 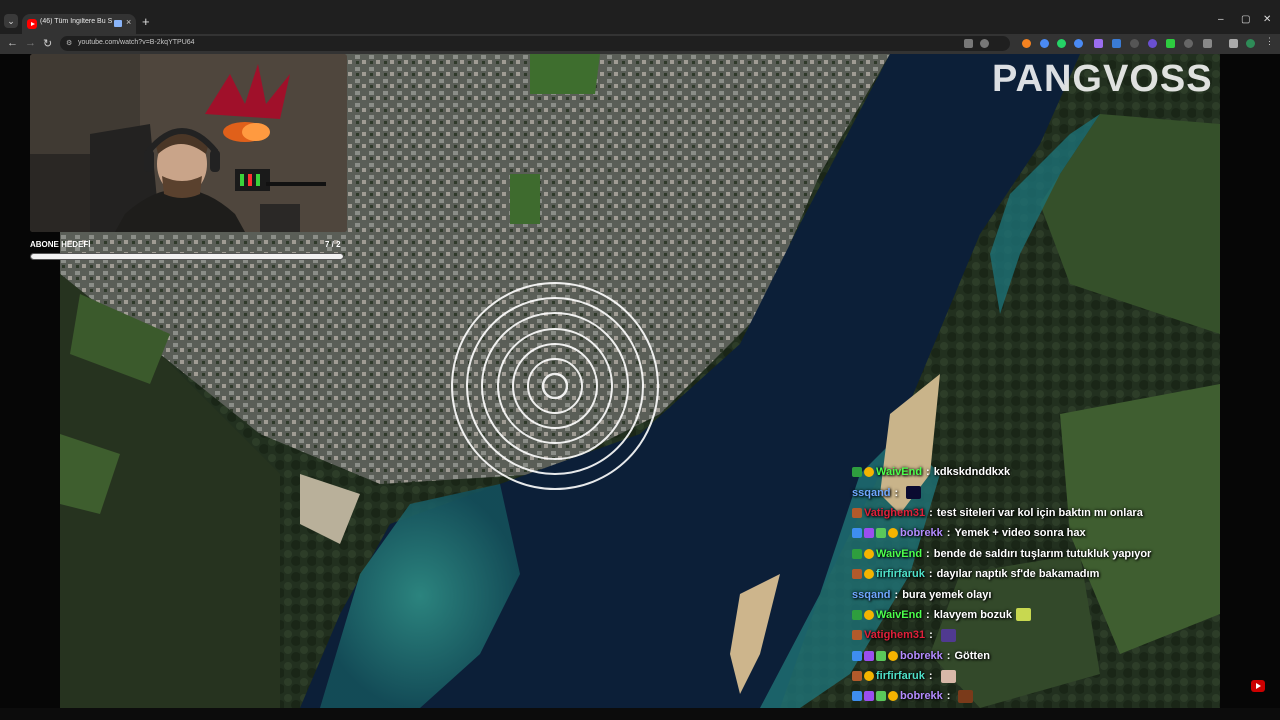 I want to click on extension-purple-icon, so click(x=1098, y=43).